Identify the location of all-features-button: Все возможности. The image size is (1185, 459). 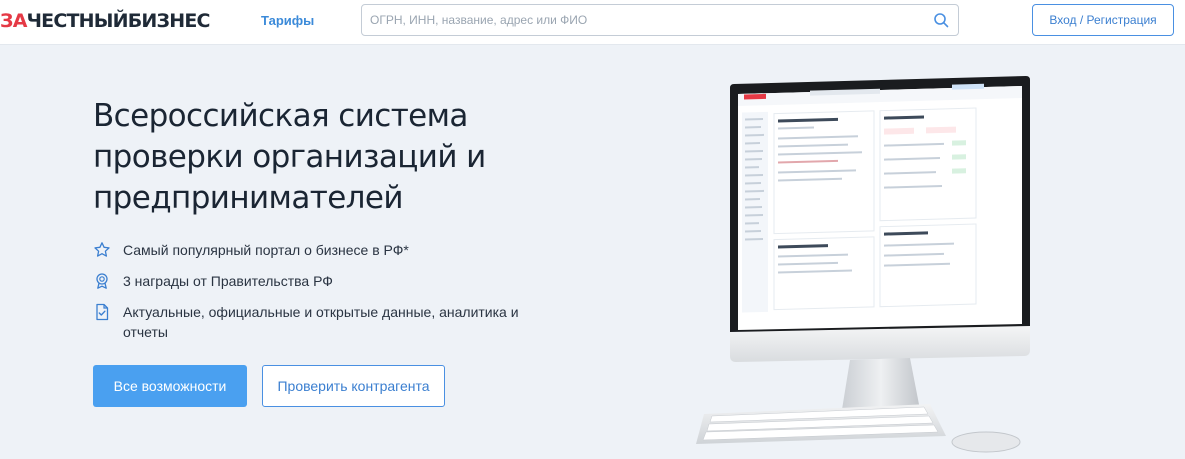
(170, 386).